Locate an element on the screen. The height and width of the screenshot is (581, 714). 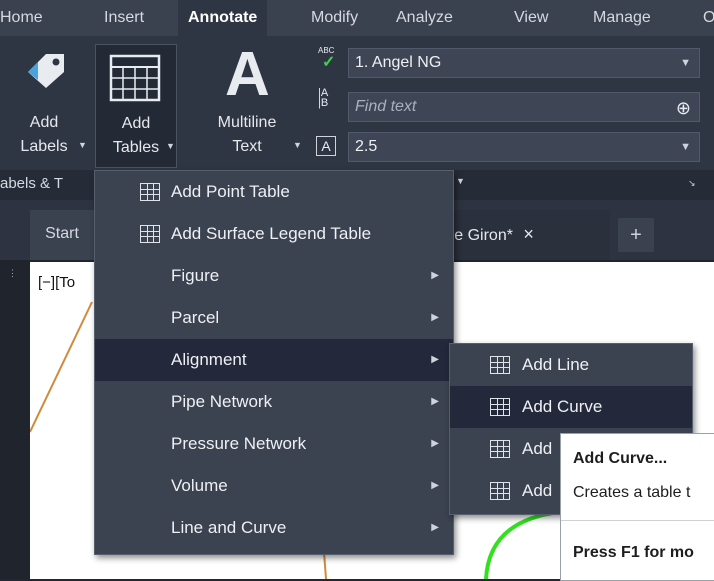
submenu-item-add-line: Add Line is located at coordinates (571, 365).